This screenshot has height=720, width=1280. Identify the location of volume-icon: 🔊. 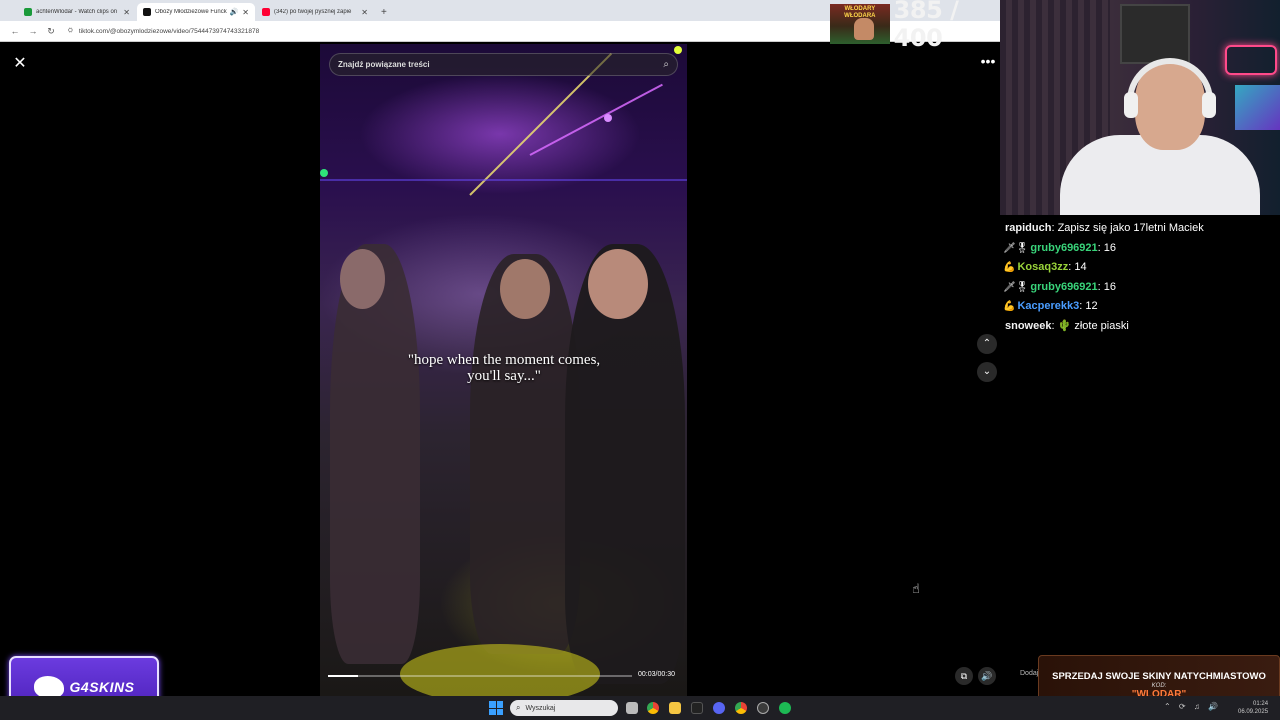
(987, 676).